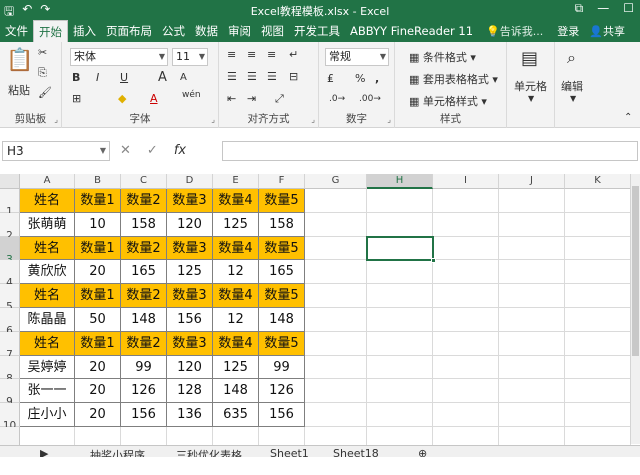 The image size is (640, 475). Describe the element at coordinates (603, 8) in the screenshot. I see `minimize-icon: —` at that location.